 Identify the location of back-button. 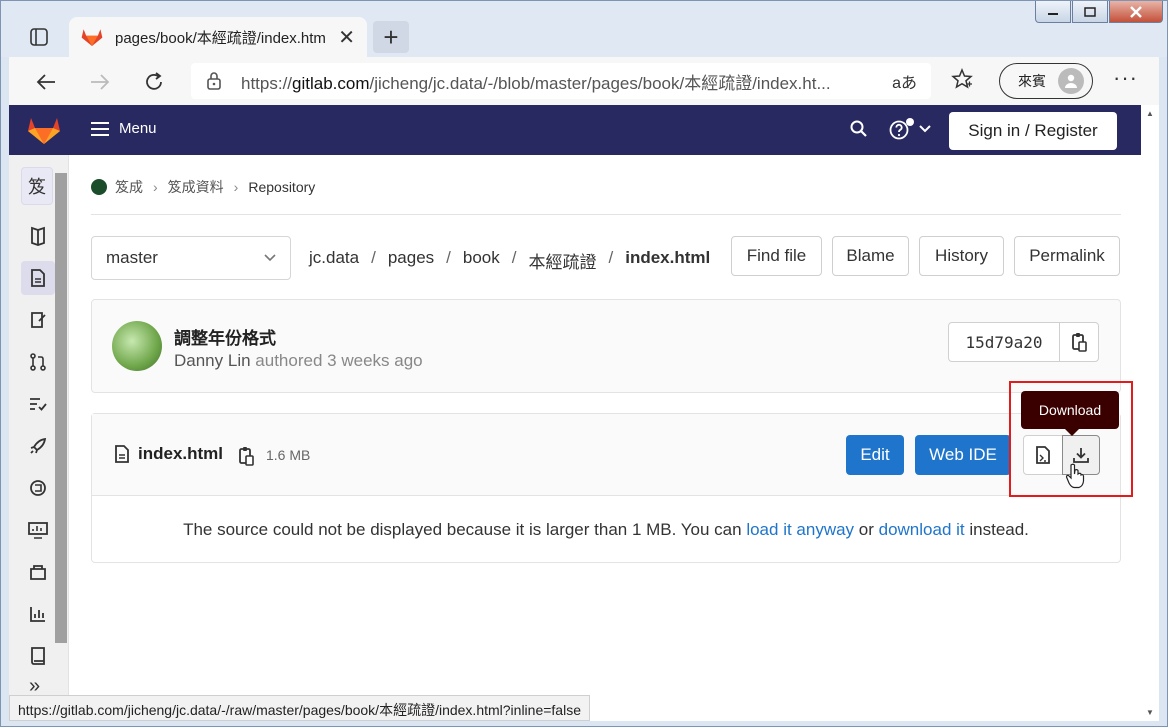
(46, 82).